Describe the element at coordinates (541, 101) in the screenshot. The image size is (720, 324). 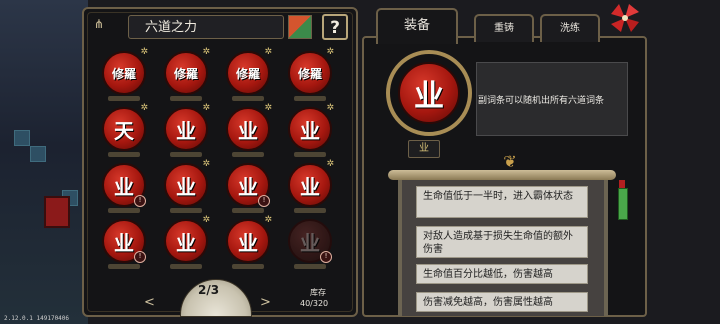
I see `description-text: 副词条可以随机出所有六道词条` at that location.